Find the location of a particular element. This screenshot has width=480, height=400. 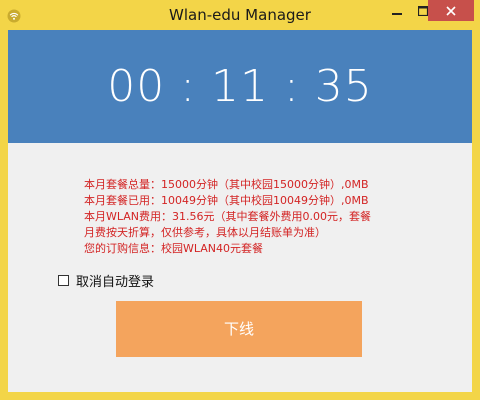

close-button is located at coordinates (451, 10).